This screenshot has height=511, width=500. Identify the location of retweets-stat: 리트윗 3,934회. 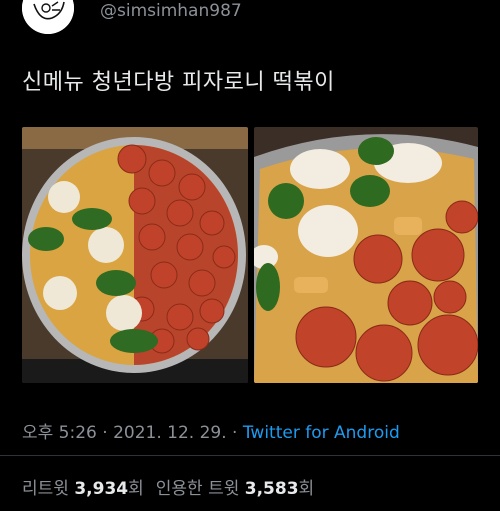
(83, 489).